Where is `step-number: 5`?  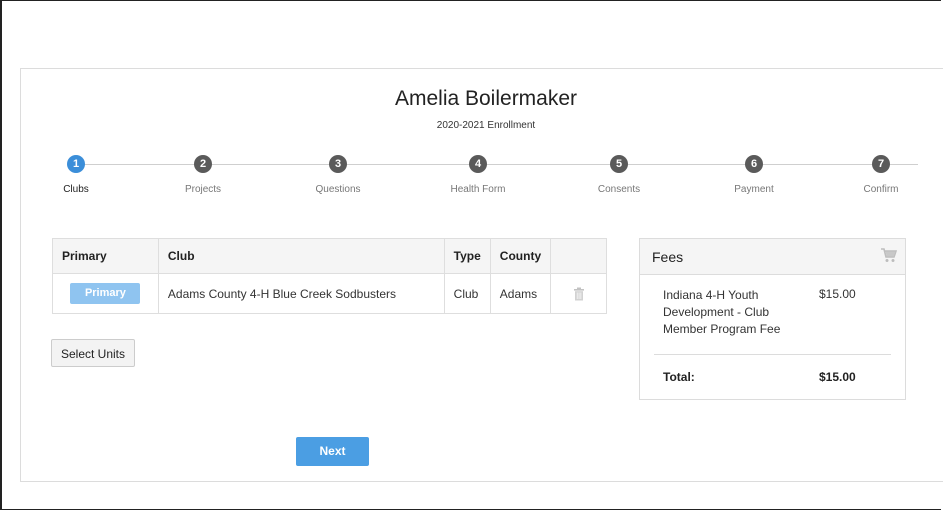
step-number: 5 is located at coordinates (619, 164).